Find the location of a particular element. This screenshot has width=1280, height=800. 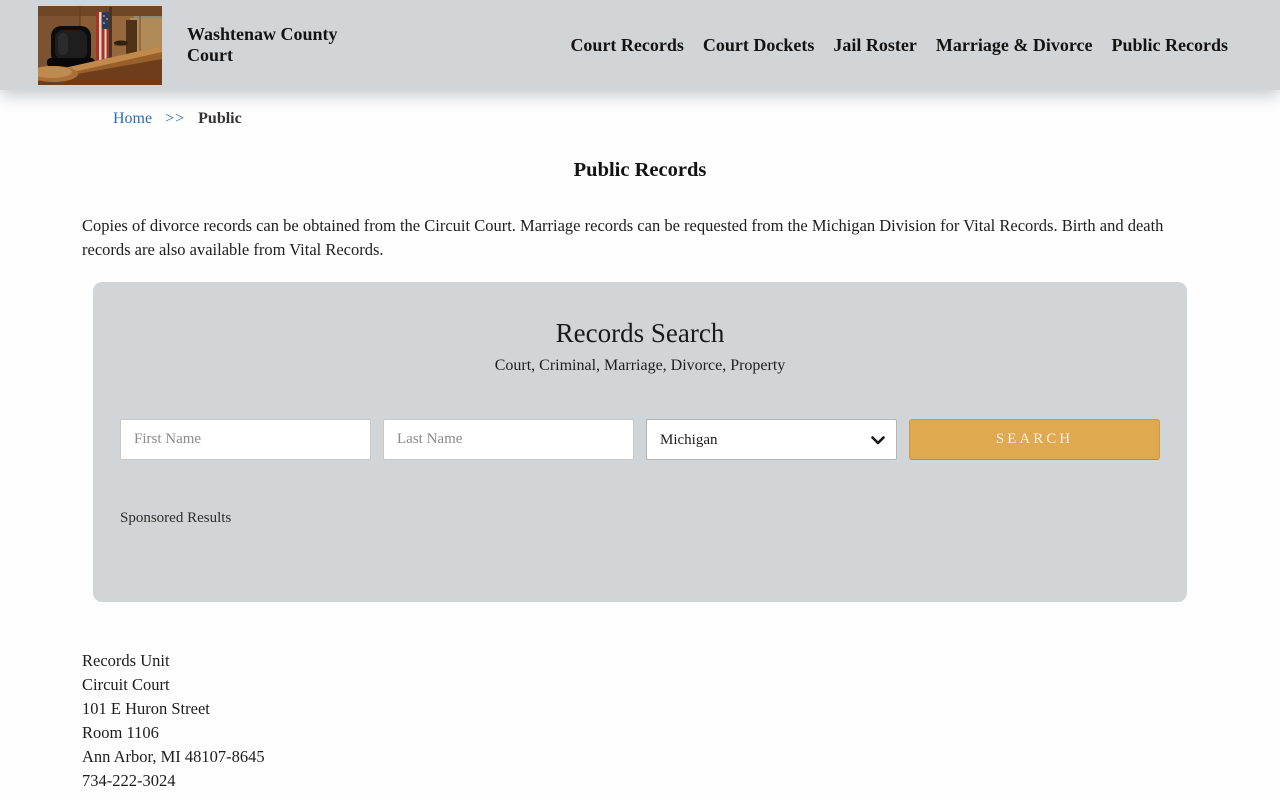

search-form-row: Michigan SEARCH is located at coordinates (640, 439).